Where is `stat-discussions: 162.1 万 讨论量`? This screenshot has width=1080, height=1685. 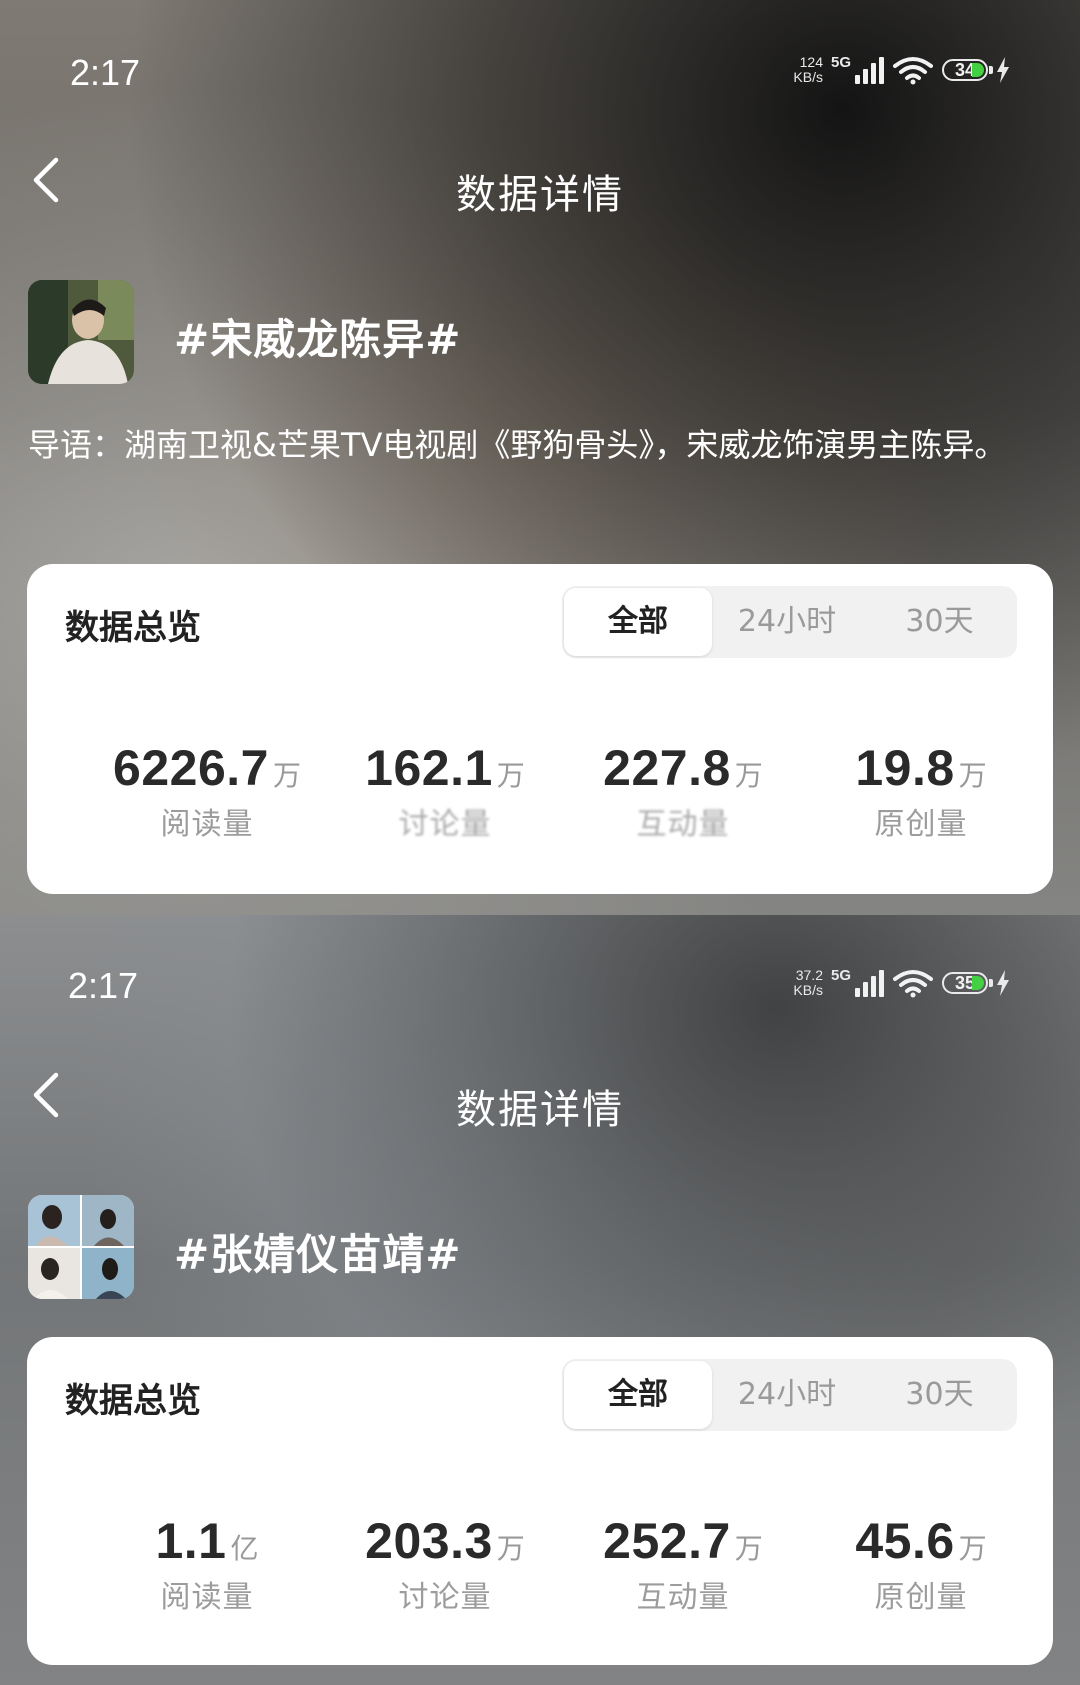 stat-discussions: 162.1 万 讨论量 is located at coordinates (445, 791).